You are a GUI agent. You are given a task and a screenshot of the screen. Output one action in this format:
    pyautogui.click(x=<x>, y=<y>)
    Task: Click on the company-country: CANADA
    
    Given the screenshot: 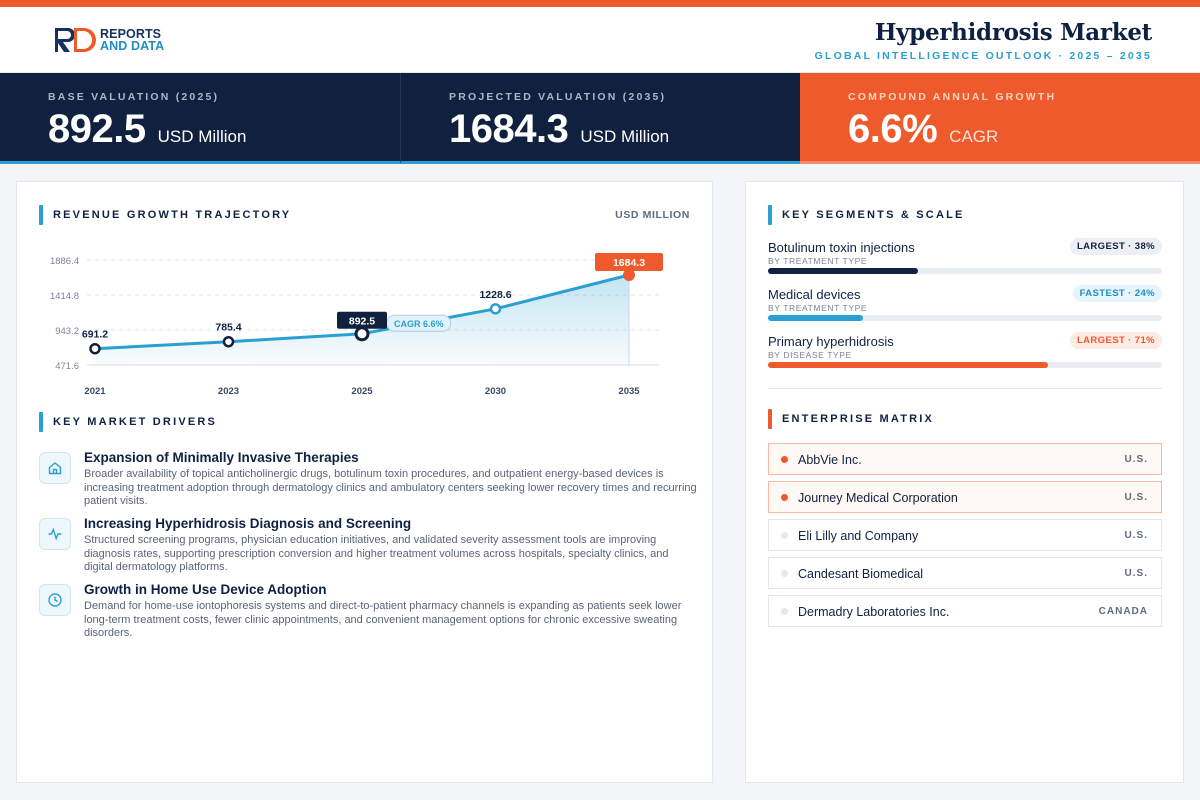 What is the action you would take?
    pyautogui.click(x=1123, y=611)
    